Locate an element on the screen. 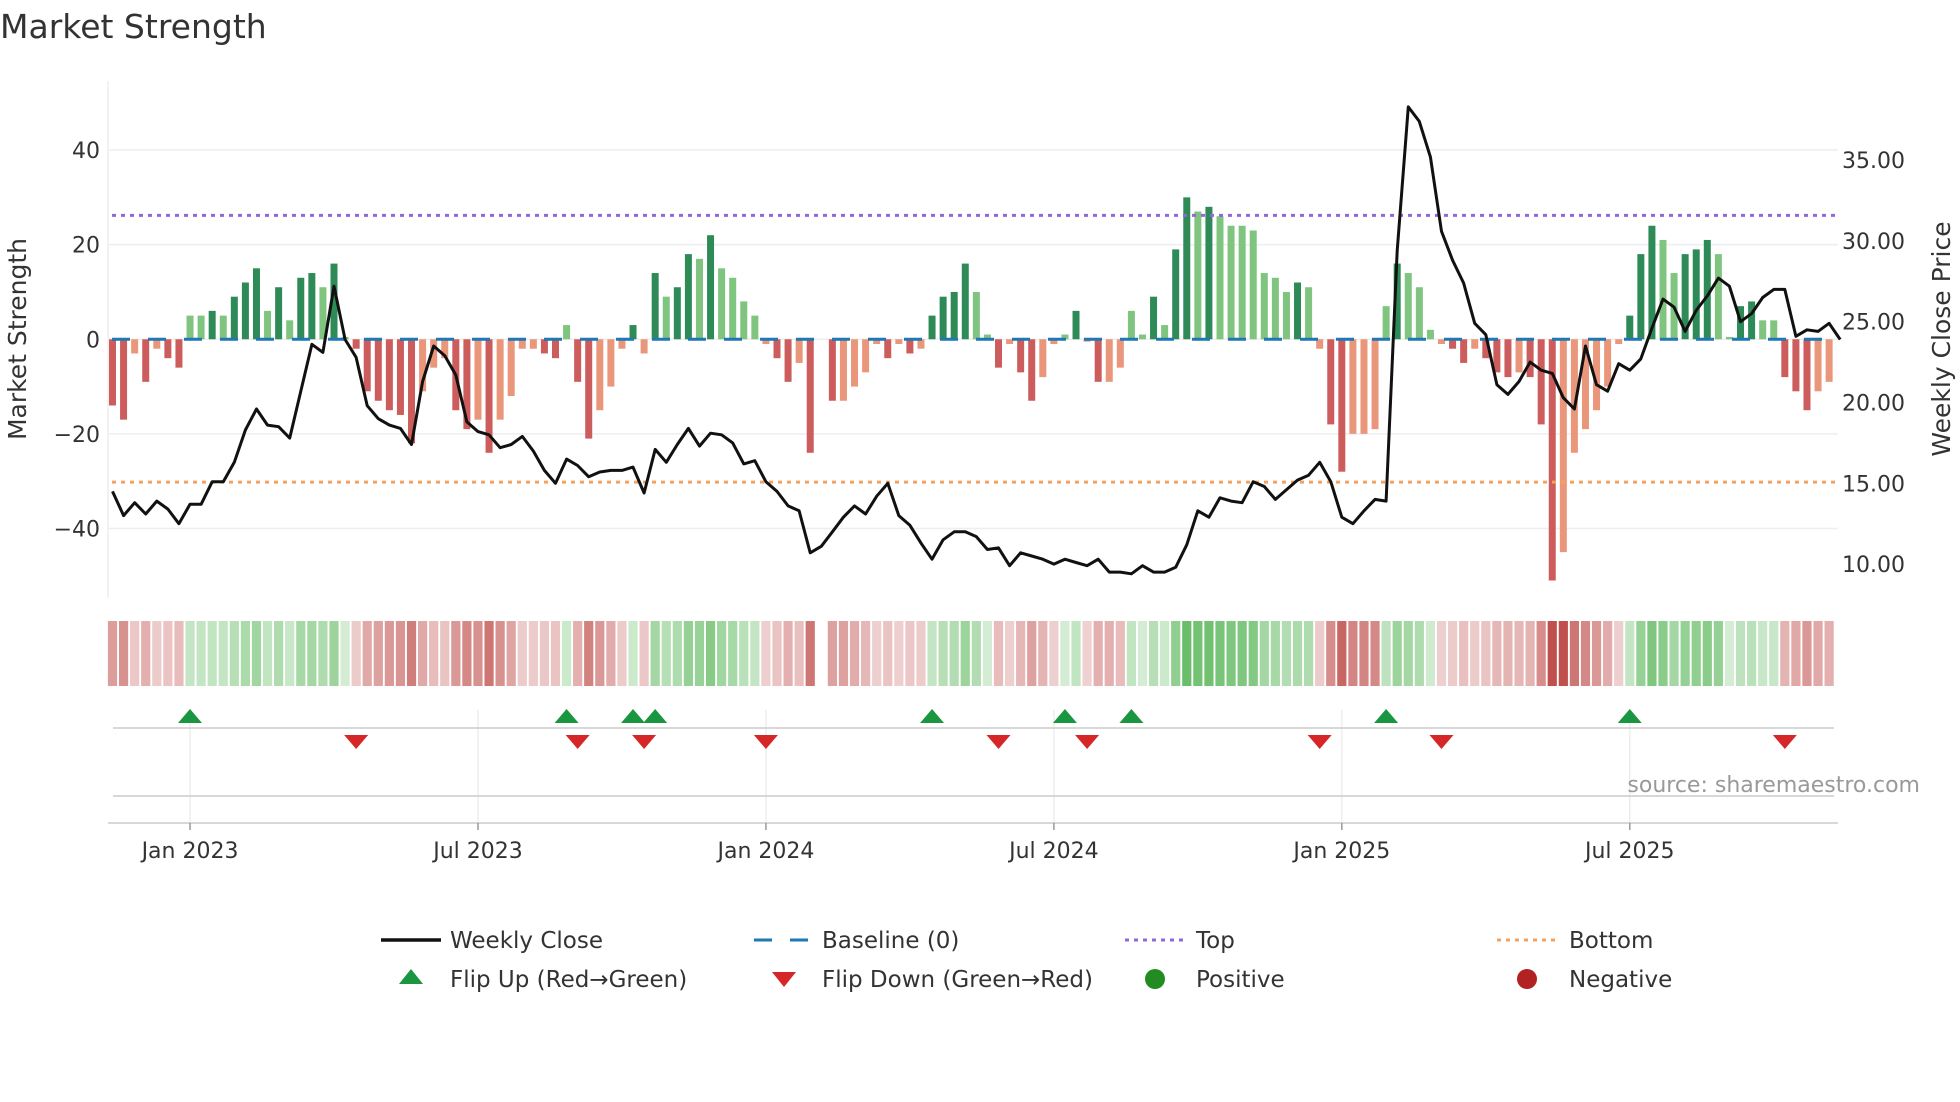 This screenshot has height=1102, width=1960. y2-axis-label: Weekly Close Price is located at coordinates (1941, 338).